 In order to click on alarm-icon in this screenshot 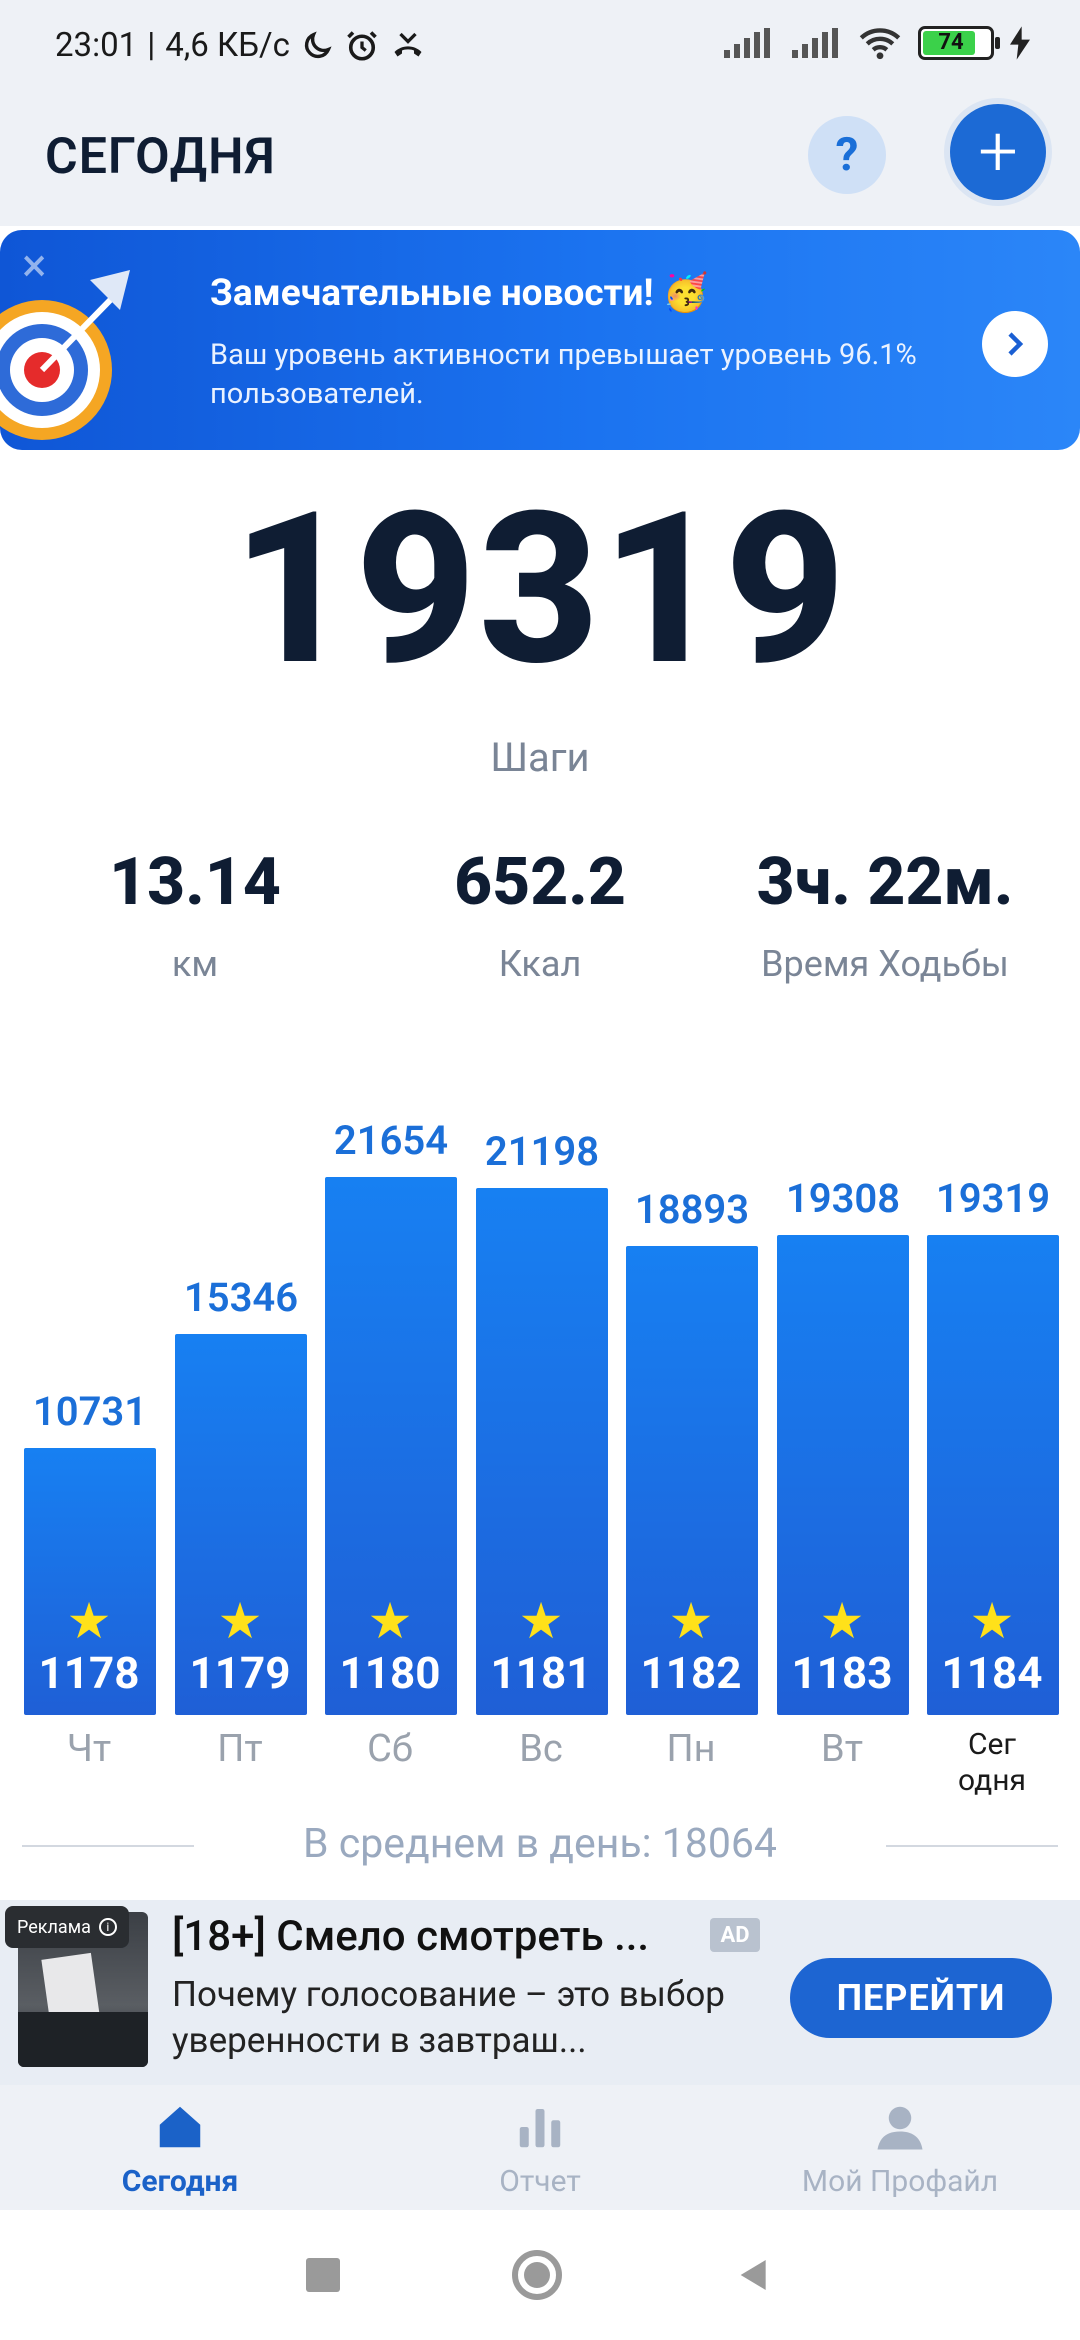, I will do `click(362, 45)`.